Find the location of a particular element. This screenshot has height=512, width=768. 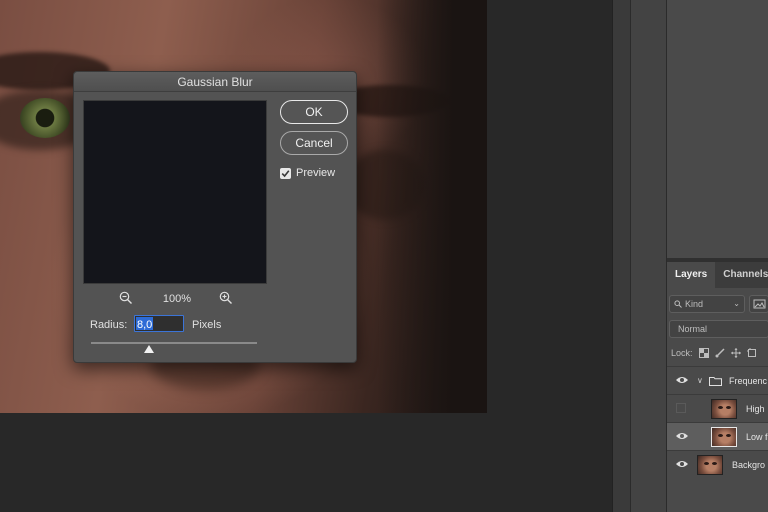

filter-kind-label: Kind is located at coordinates (694, 304).